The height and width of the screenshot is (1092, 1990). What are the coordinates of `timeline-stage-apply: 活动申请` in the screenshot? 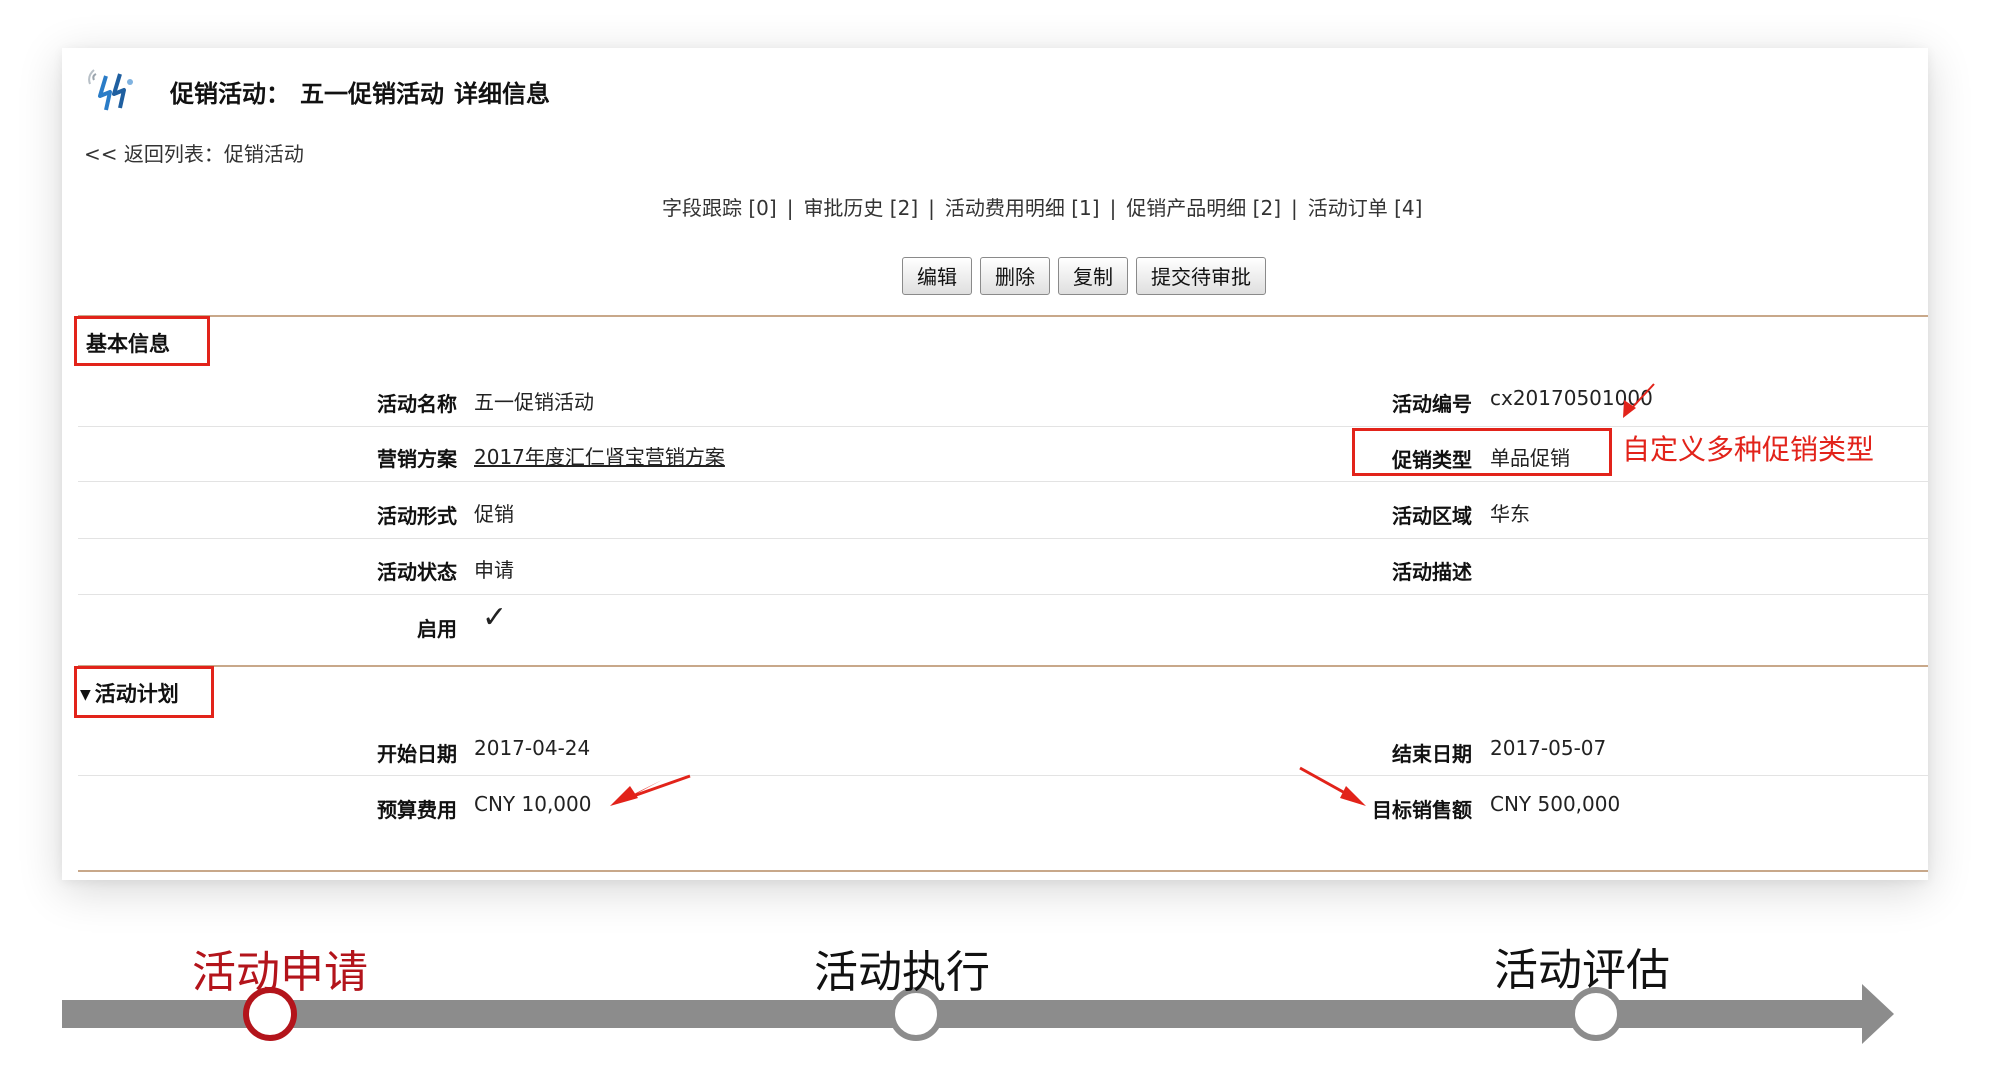 It's located at (280, 972).